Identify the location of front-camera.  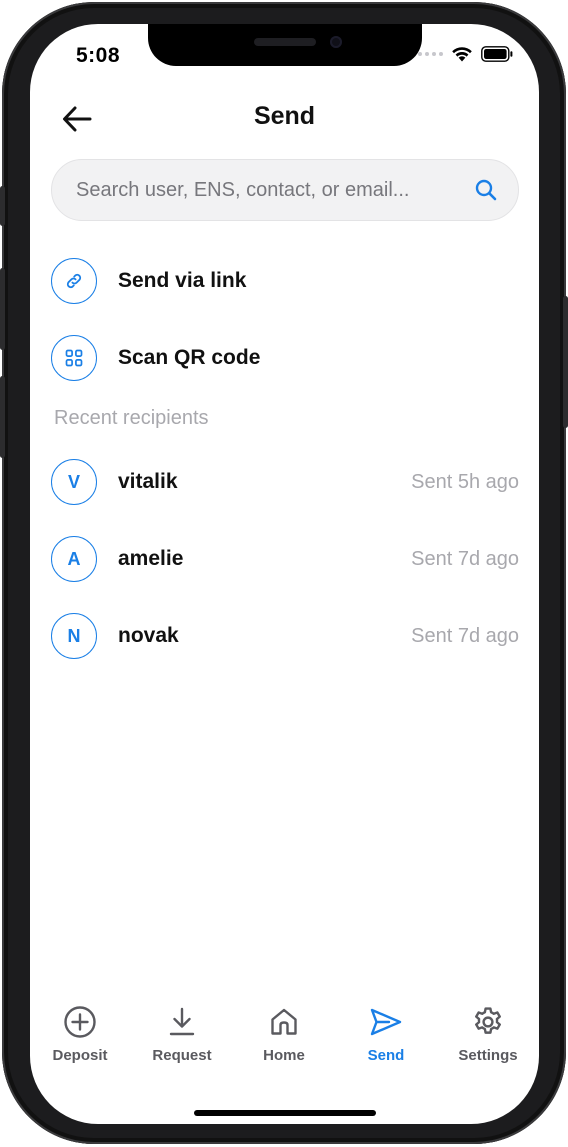
(336, 42).